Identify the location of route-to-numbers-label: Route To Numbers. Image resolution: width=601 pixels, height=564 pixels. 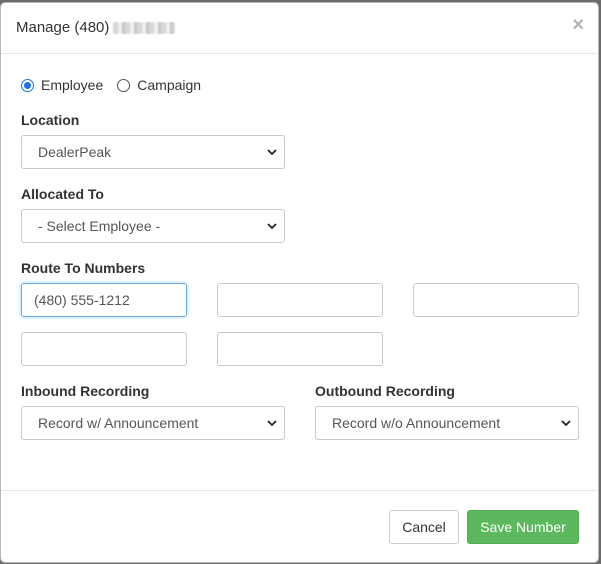
(83, 268).